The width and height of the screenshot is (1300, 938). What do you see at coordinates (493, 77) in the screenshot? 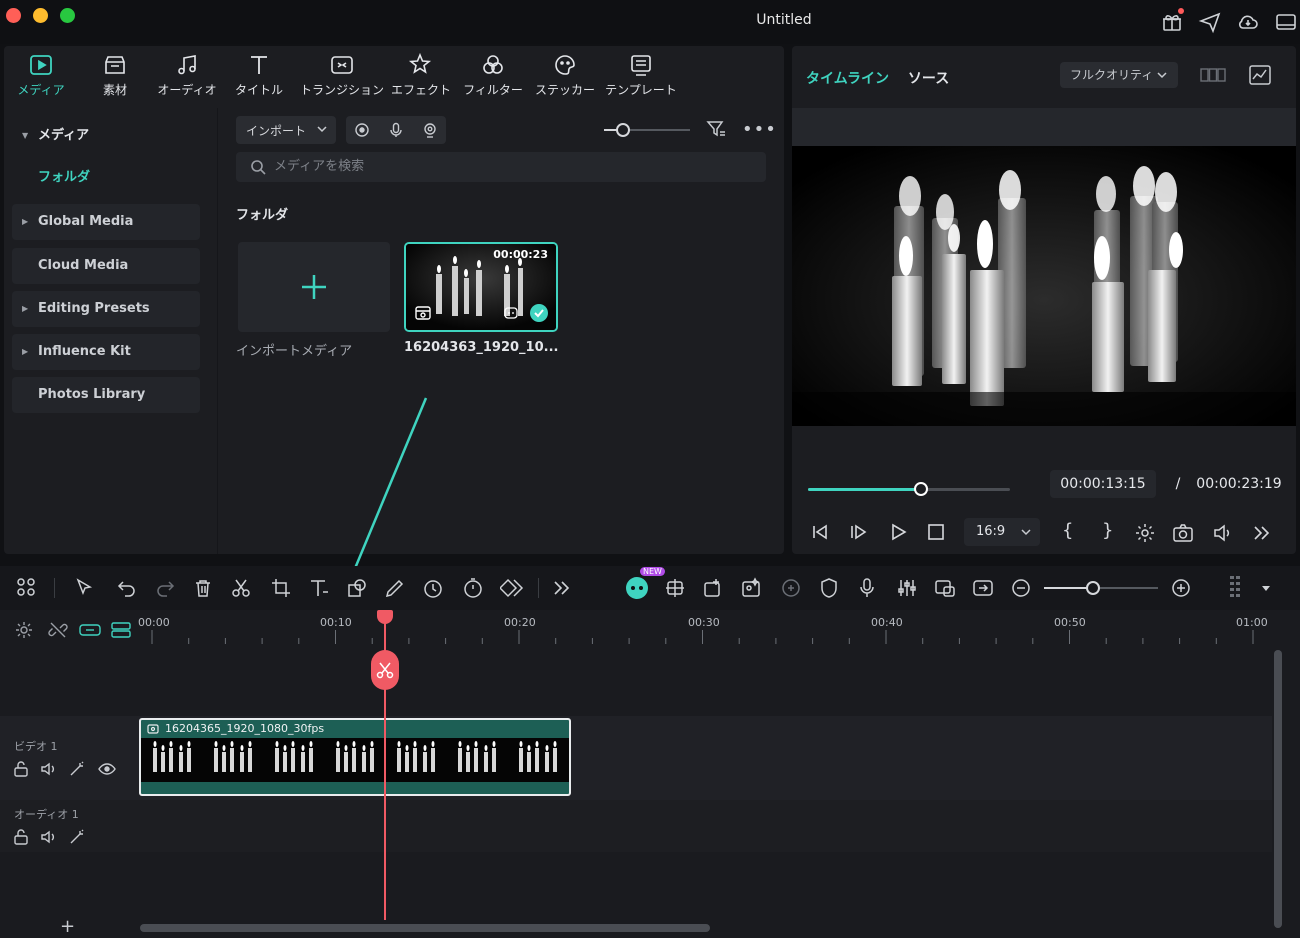
I see `tab-filter: フィルター` at bounding box center [493, 77].